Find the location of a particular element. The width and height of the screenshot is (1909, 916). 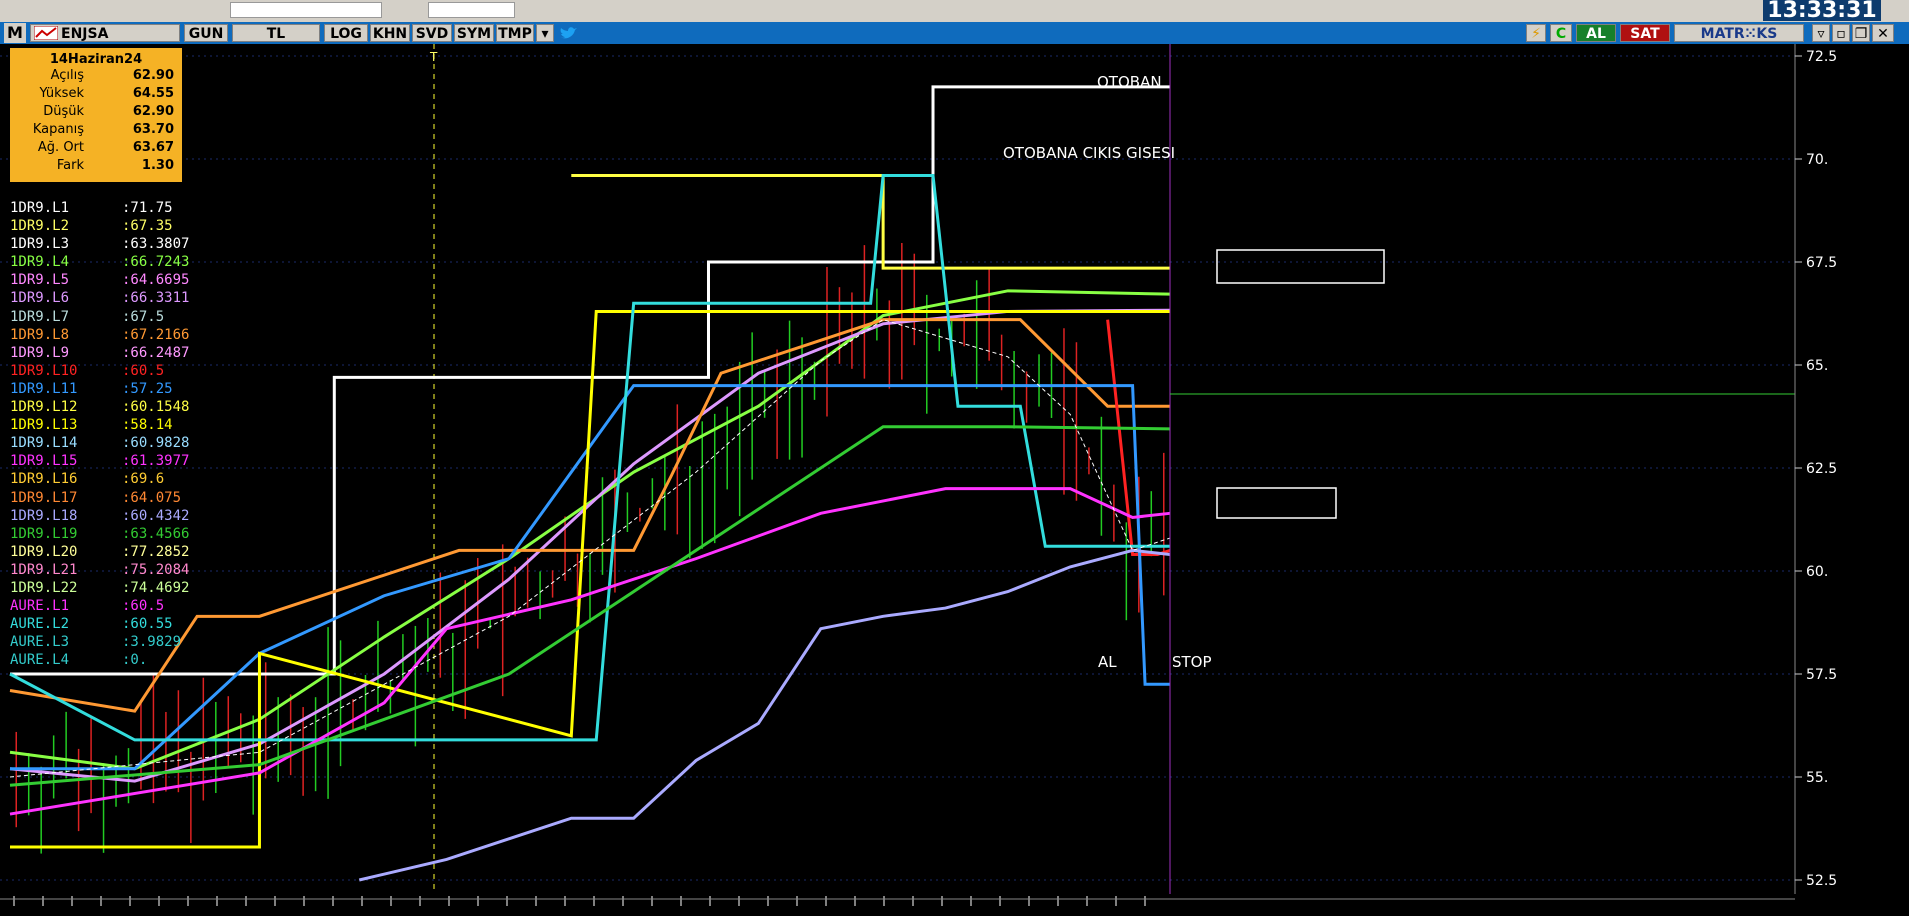

legend-item: 1DR9.L19:63.4566 is located at coordinates (100, 533).